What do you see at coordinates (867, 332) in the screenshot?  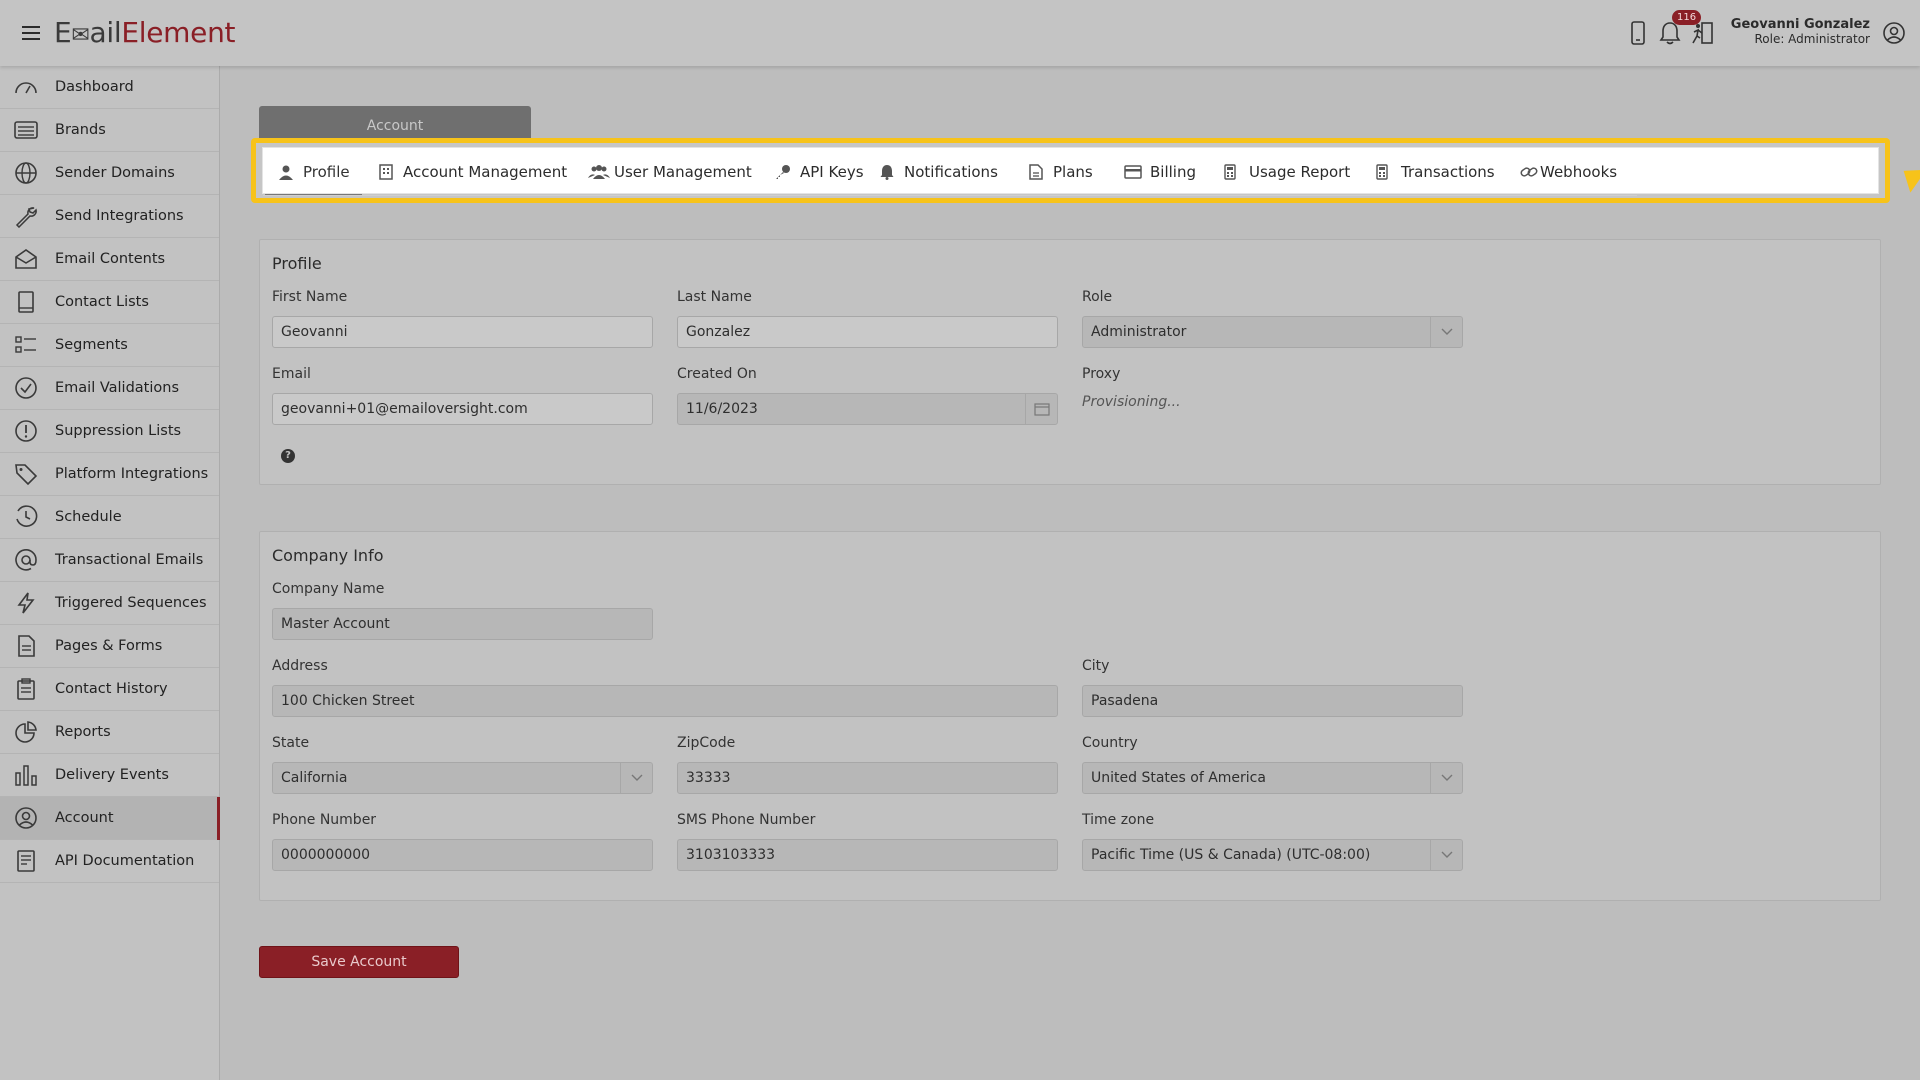 I see `last-name-input: Gonzalez` at bounding box center [867, 332].